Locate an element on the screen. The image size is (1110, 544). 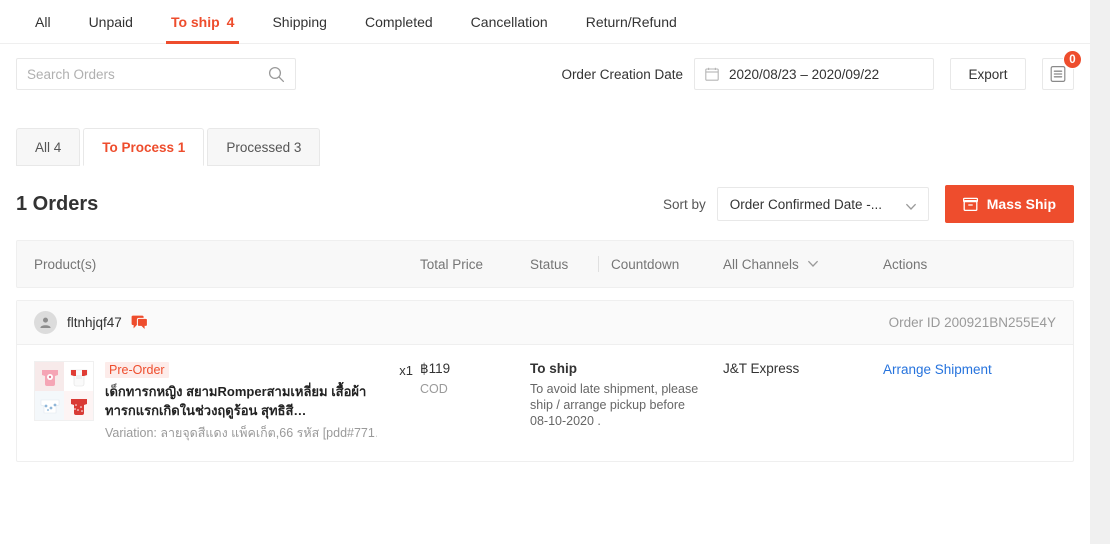
tab-to-ship: To ship 4 is located at coordinates (203, 22).